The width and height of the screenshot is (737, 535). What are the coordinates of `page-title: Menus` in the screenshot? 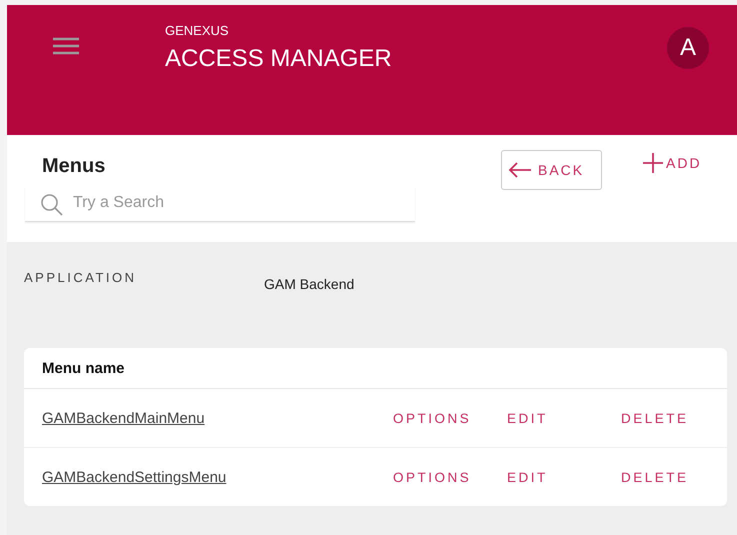 It's located at (74, 166).